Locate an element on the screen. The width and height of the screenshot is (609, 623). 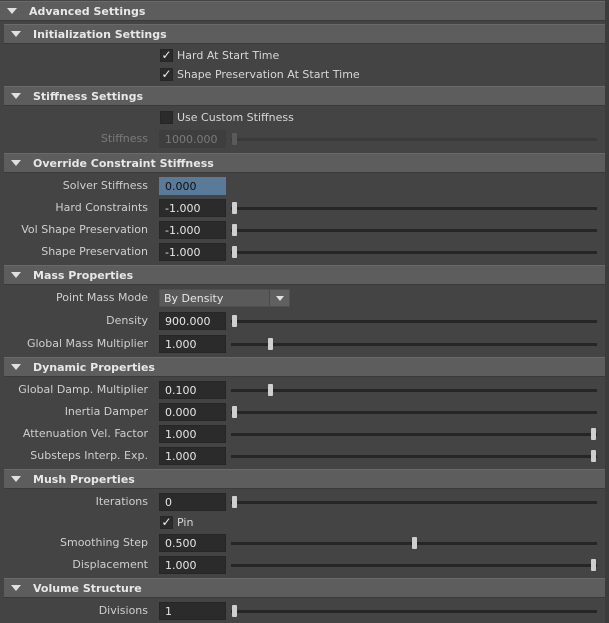
section-header-advanced: Advanced Settings is located at coordinates (302, 11).